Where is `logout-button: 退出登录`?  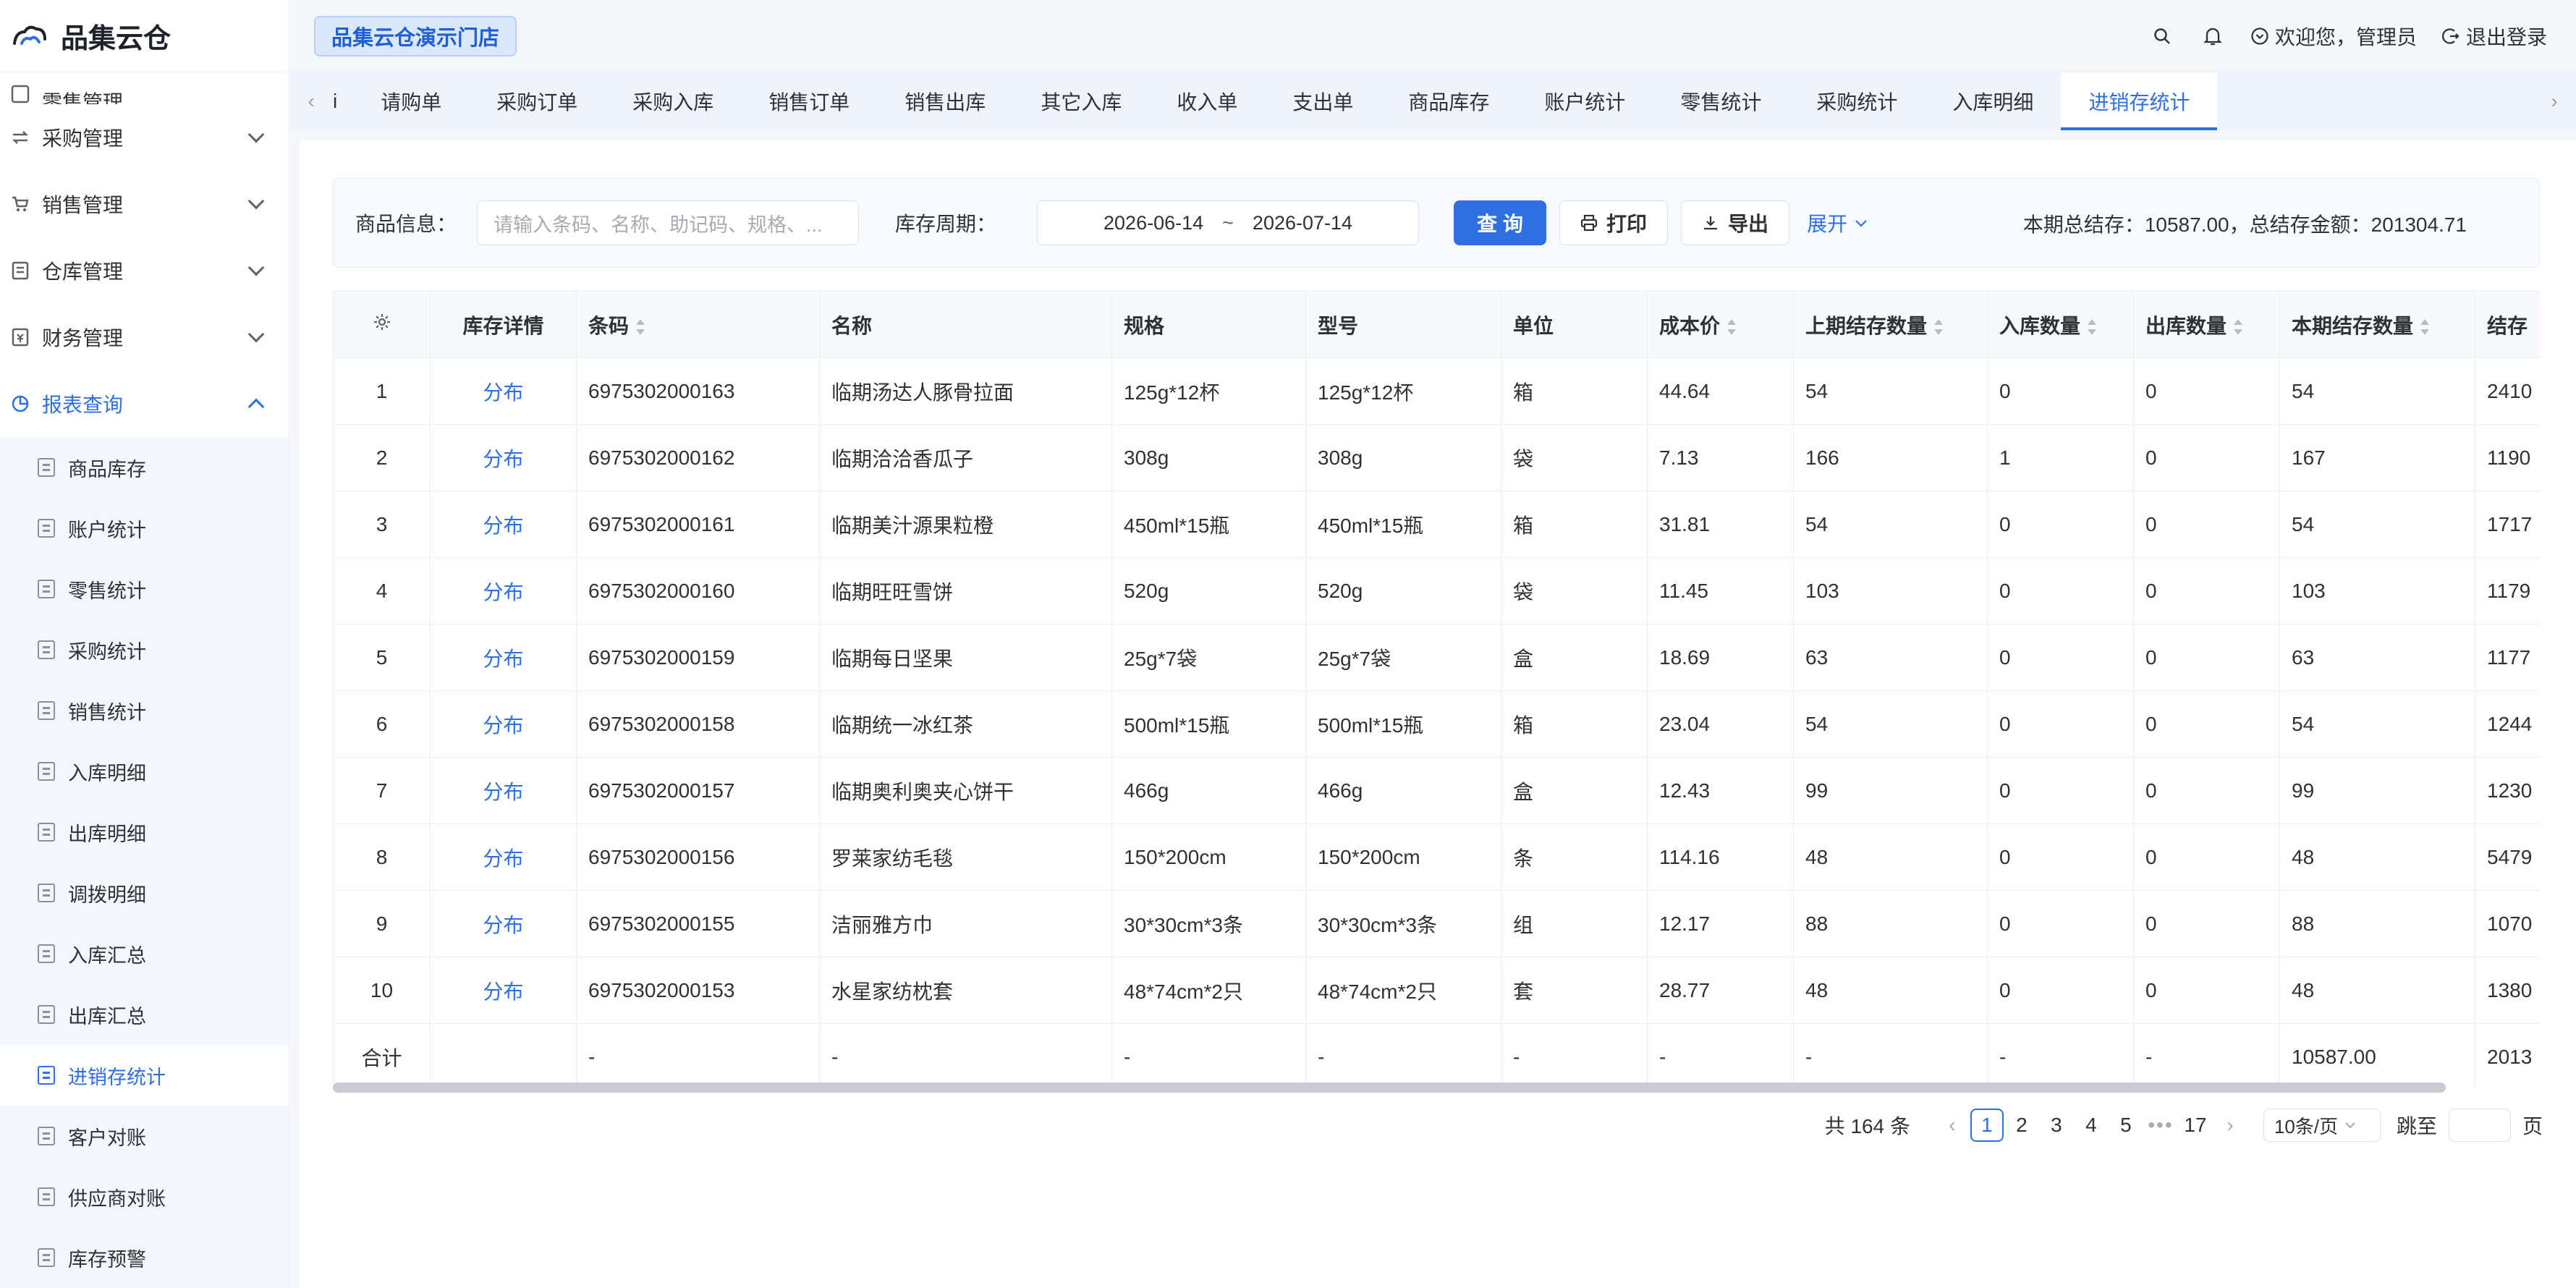
logout-button: 退出登录 is located at coordinates (2494, 36).